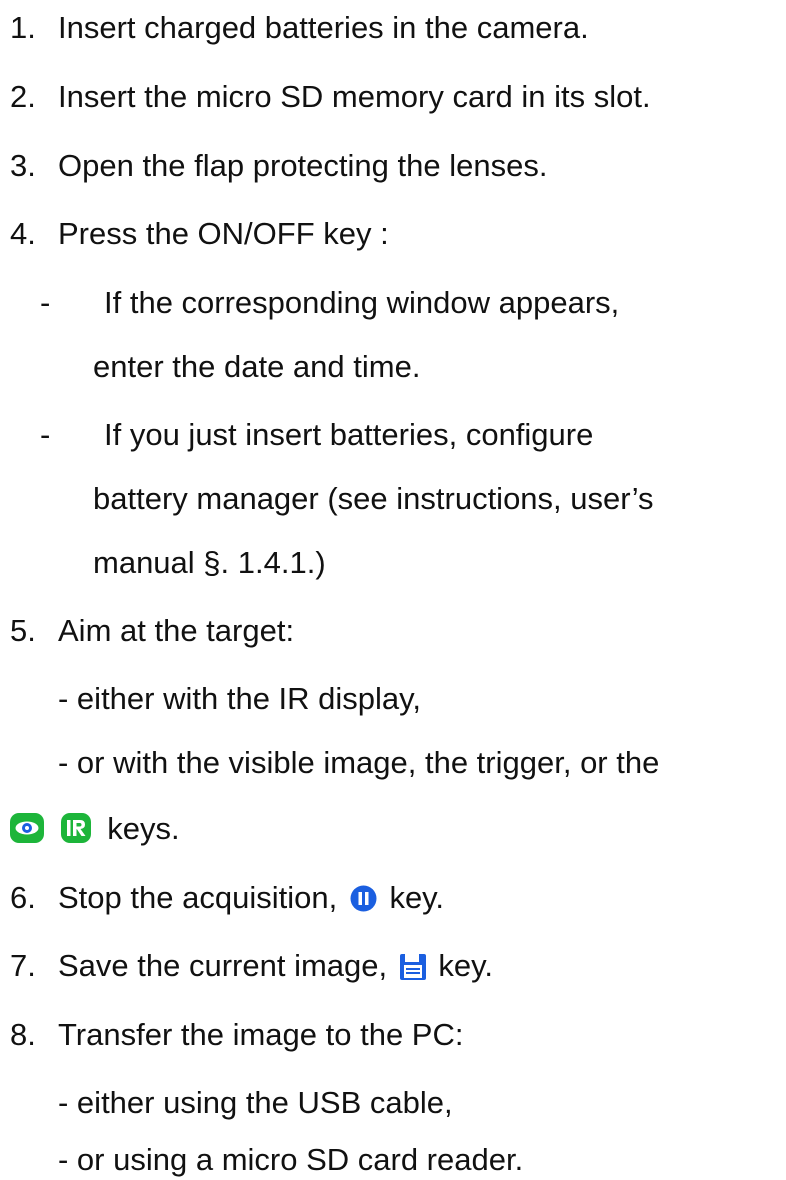 The image size is (786, 1180). What do you see at coordinates (45, 434) in the screenshot?
I see `step-4-sub-2-dash: -` at bounding box center [45, 434].